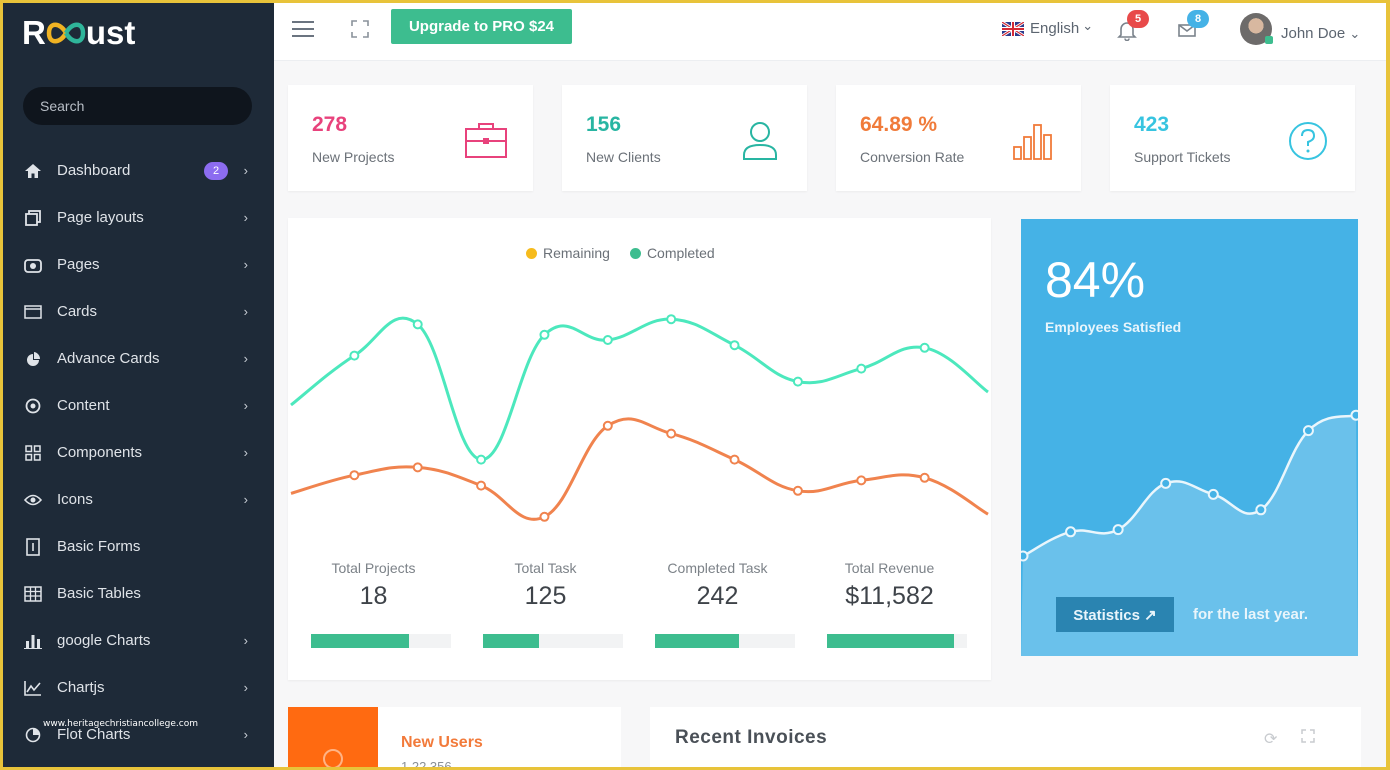 The width and height of the screenshot is (1390, 770). What do you see at coordinates (138, 170) in the screenshot?
I see `sidebar-item-dashboard: Dashboard 2 ›` at bounding box center [138, 170].